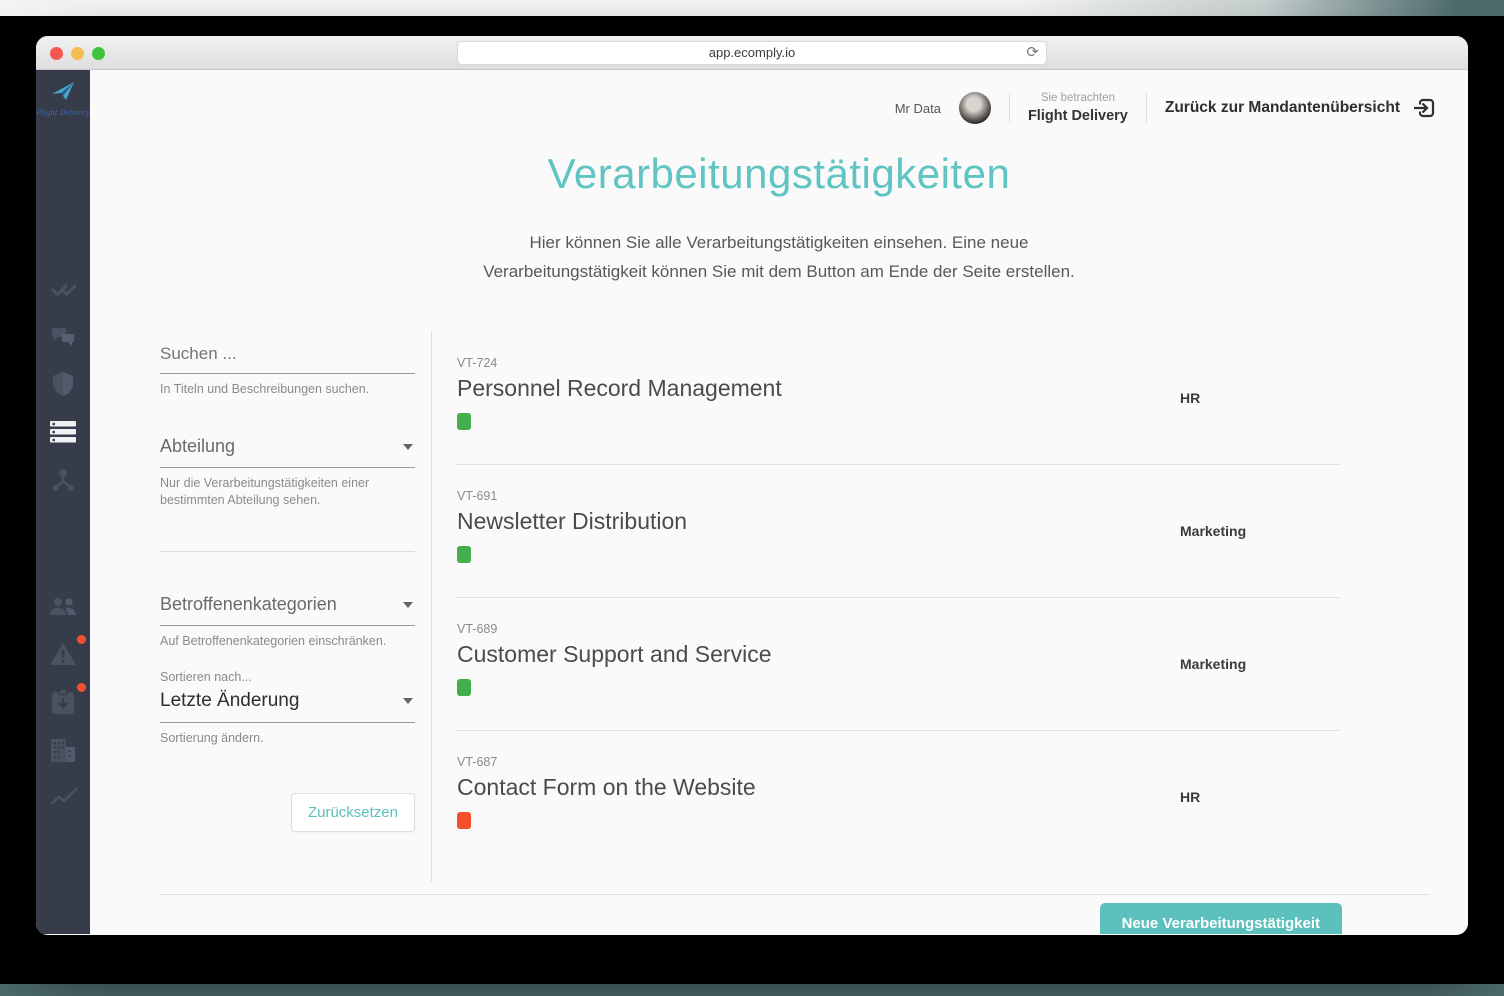 This screenshot has width=1504, height=996. Describe the element at coordinates (63, 701) in the screenshot. I see `inbox-download-icon` at that location.